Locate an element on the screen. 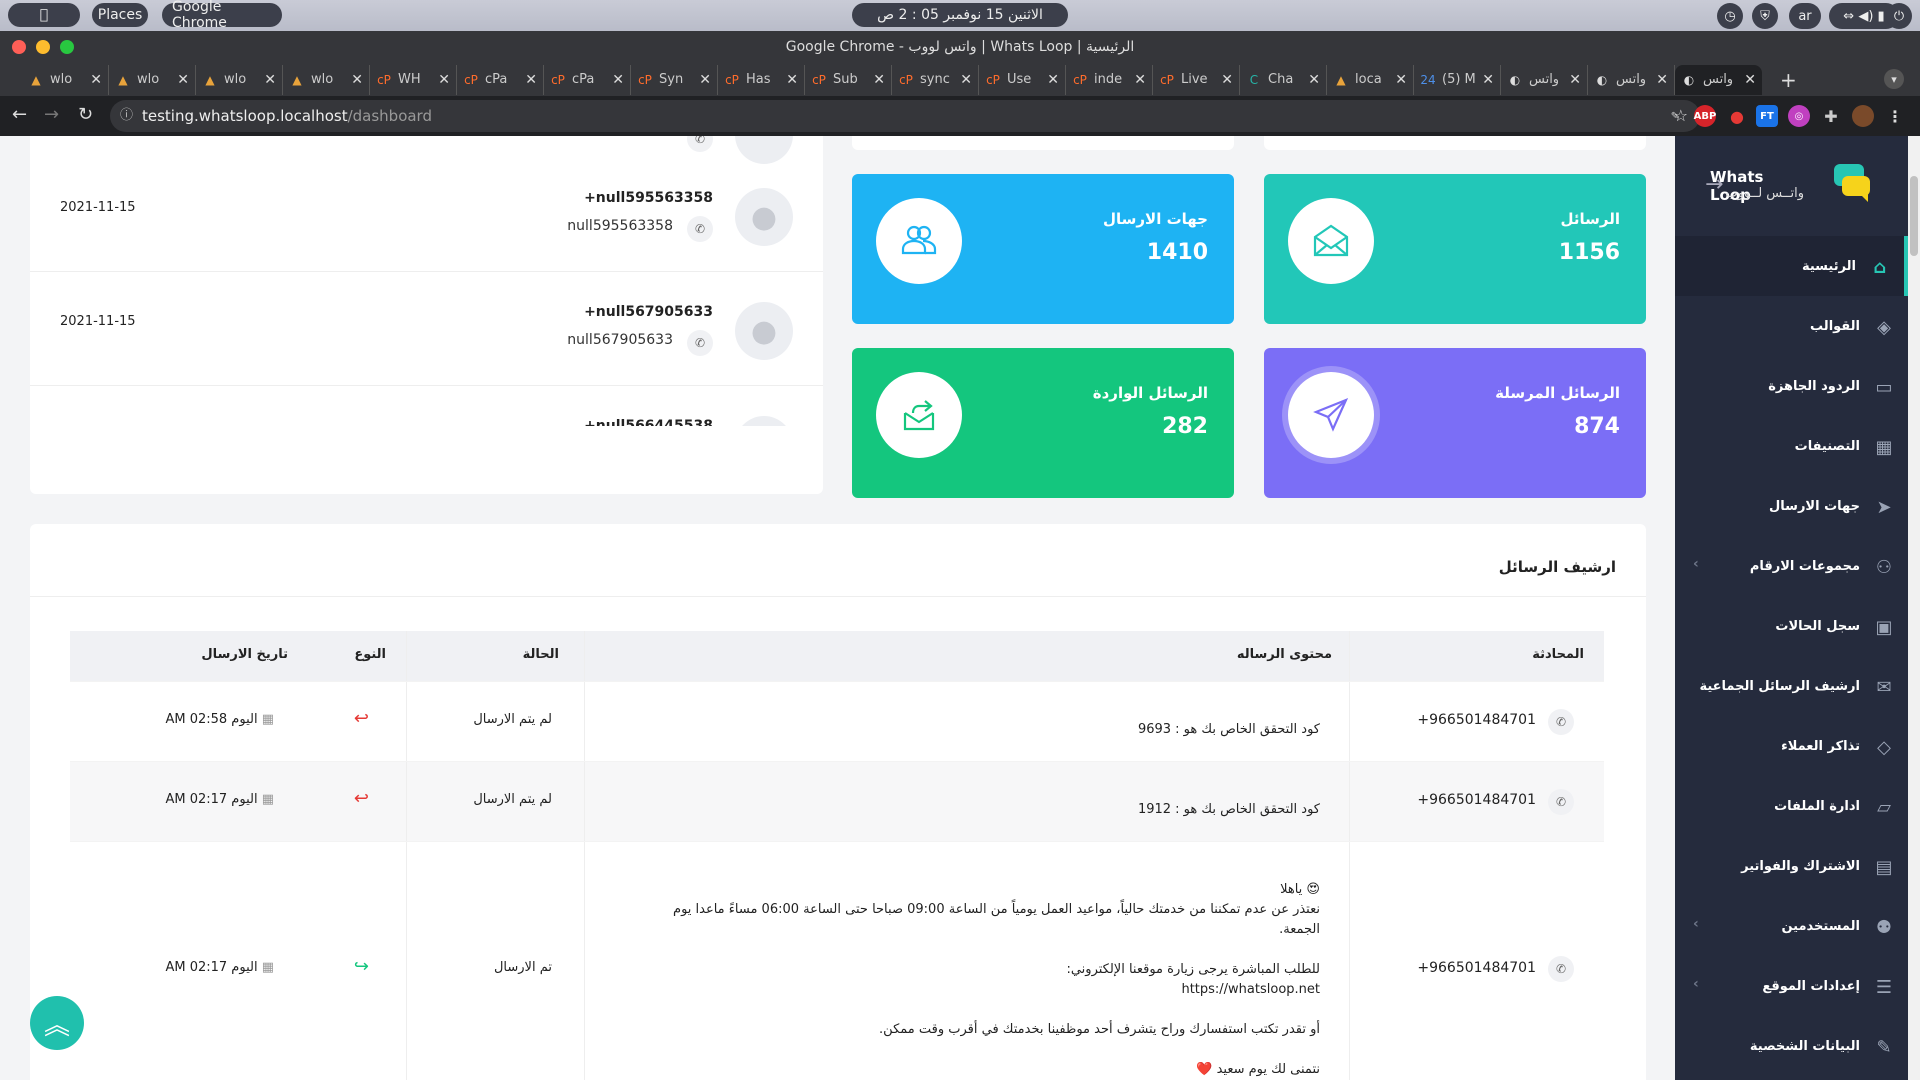 The width and height of the screenshot is (1920, 1080). browser-tab: cP Sub ✕ is located at coordinates (848, 79).